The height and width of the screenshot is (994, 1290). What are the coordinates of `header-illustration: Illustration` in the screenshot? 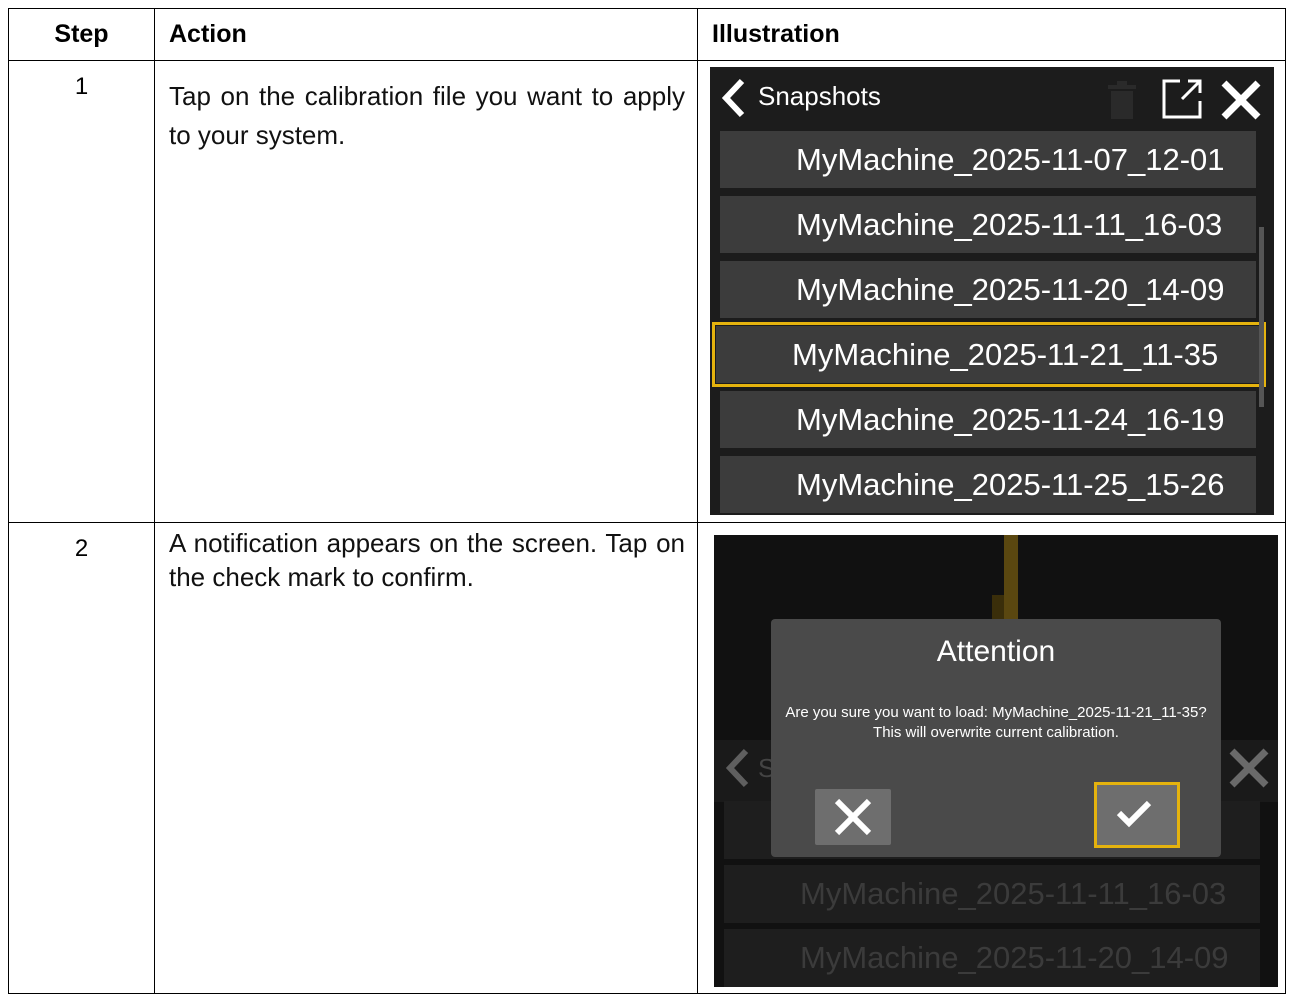 It's located at (991, 34).